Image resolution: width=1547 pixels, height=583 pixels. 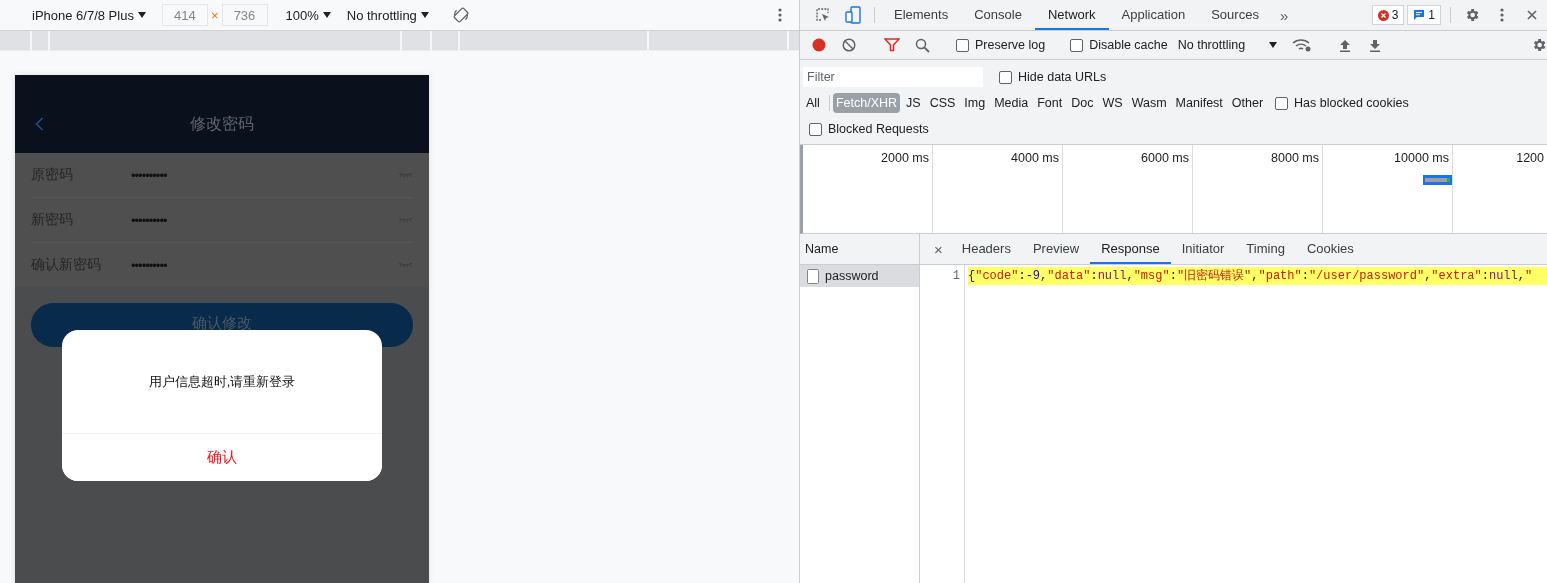 What do you see at coordinates (942, 103) in the screenshot?
I see `resource-type-filter: CSS` at bounding box center [942, 103].